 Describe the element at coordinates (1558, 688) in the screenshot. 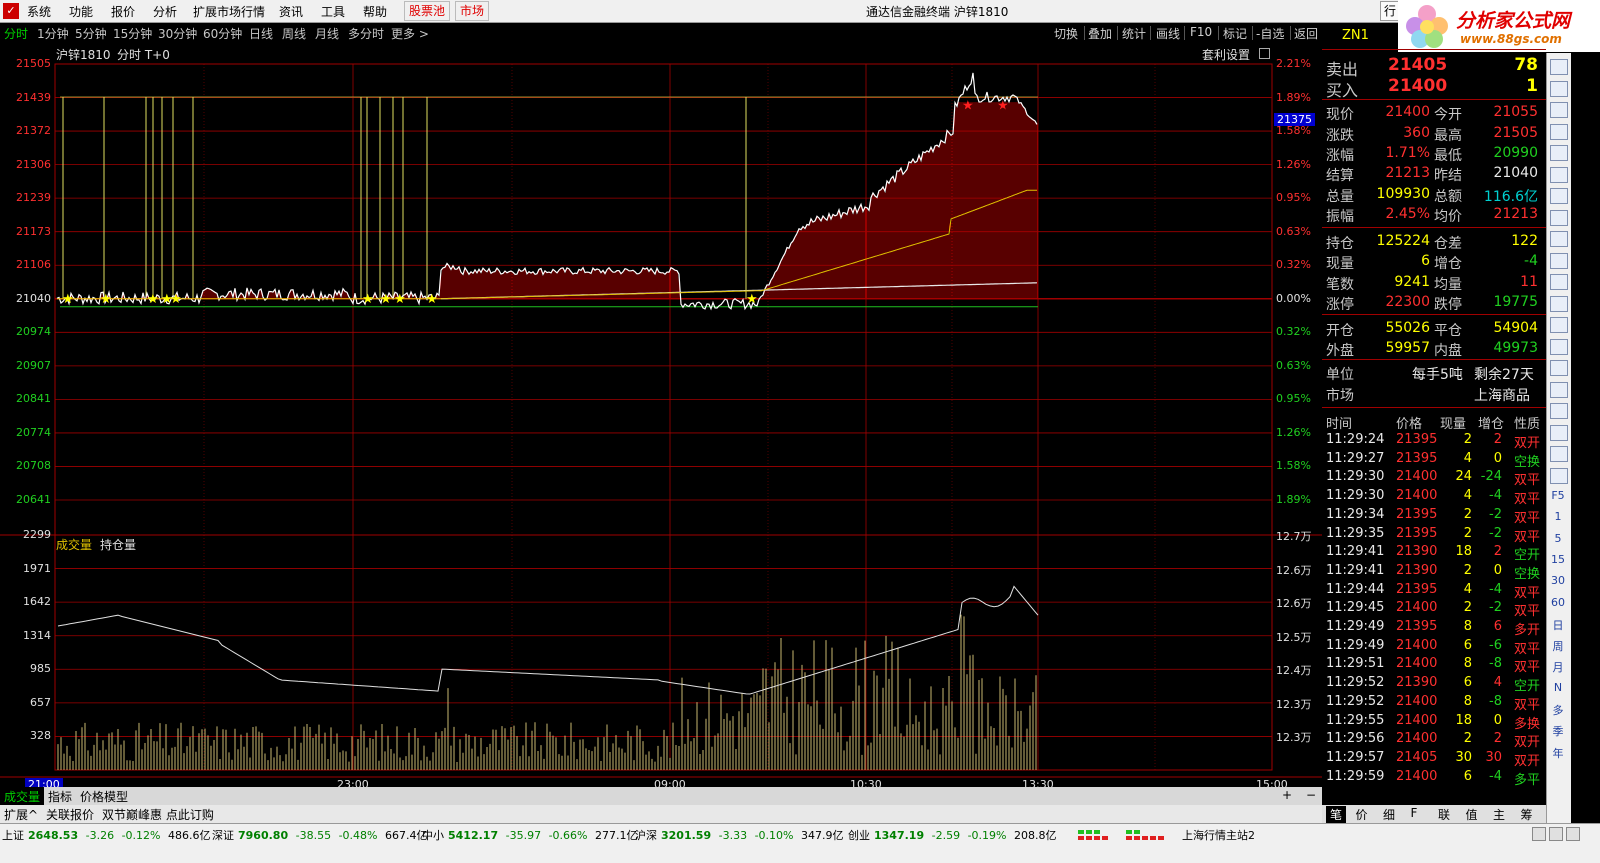

I see `period-shortcut-9: N` at that location.